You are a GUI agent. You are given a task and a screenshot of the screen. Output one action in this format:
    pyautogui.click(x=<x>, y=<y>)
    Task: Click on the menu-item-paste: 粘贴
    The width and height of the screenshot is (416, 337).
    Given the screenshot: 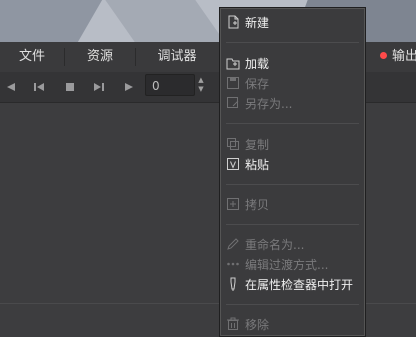 What is the action you would take?
    pyautogui.click(x=292, y=164)
    